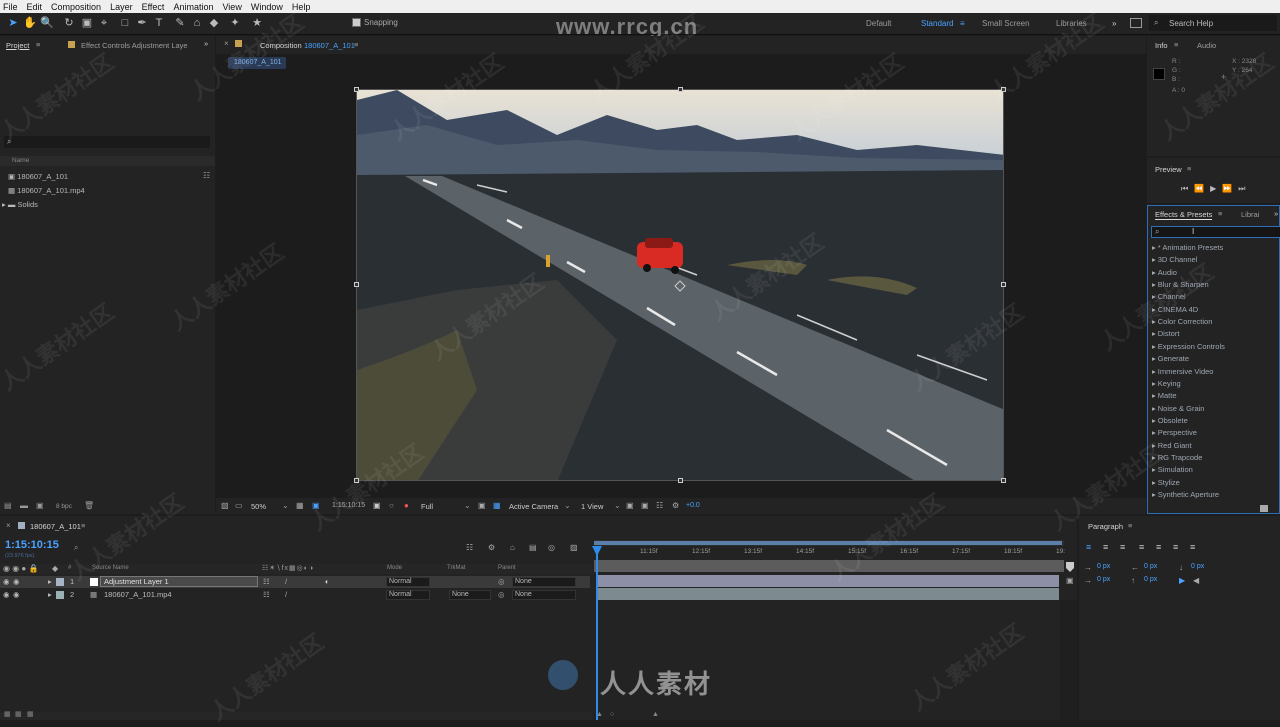  What do you see at coordinates (597, 633) in the screenshot?
I see `current-time-indicator` at bounding box center [597, 633].